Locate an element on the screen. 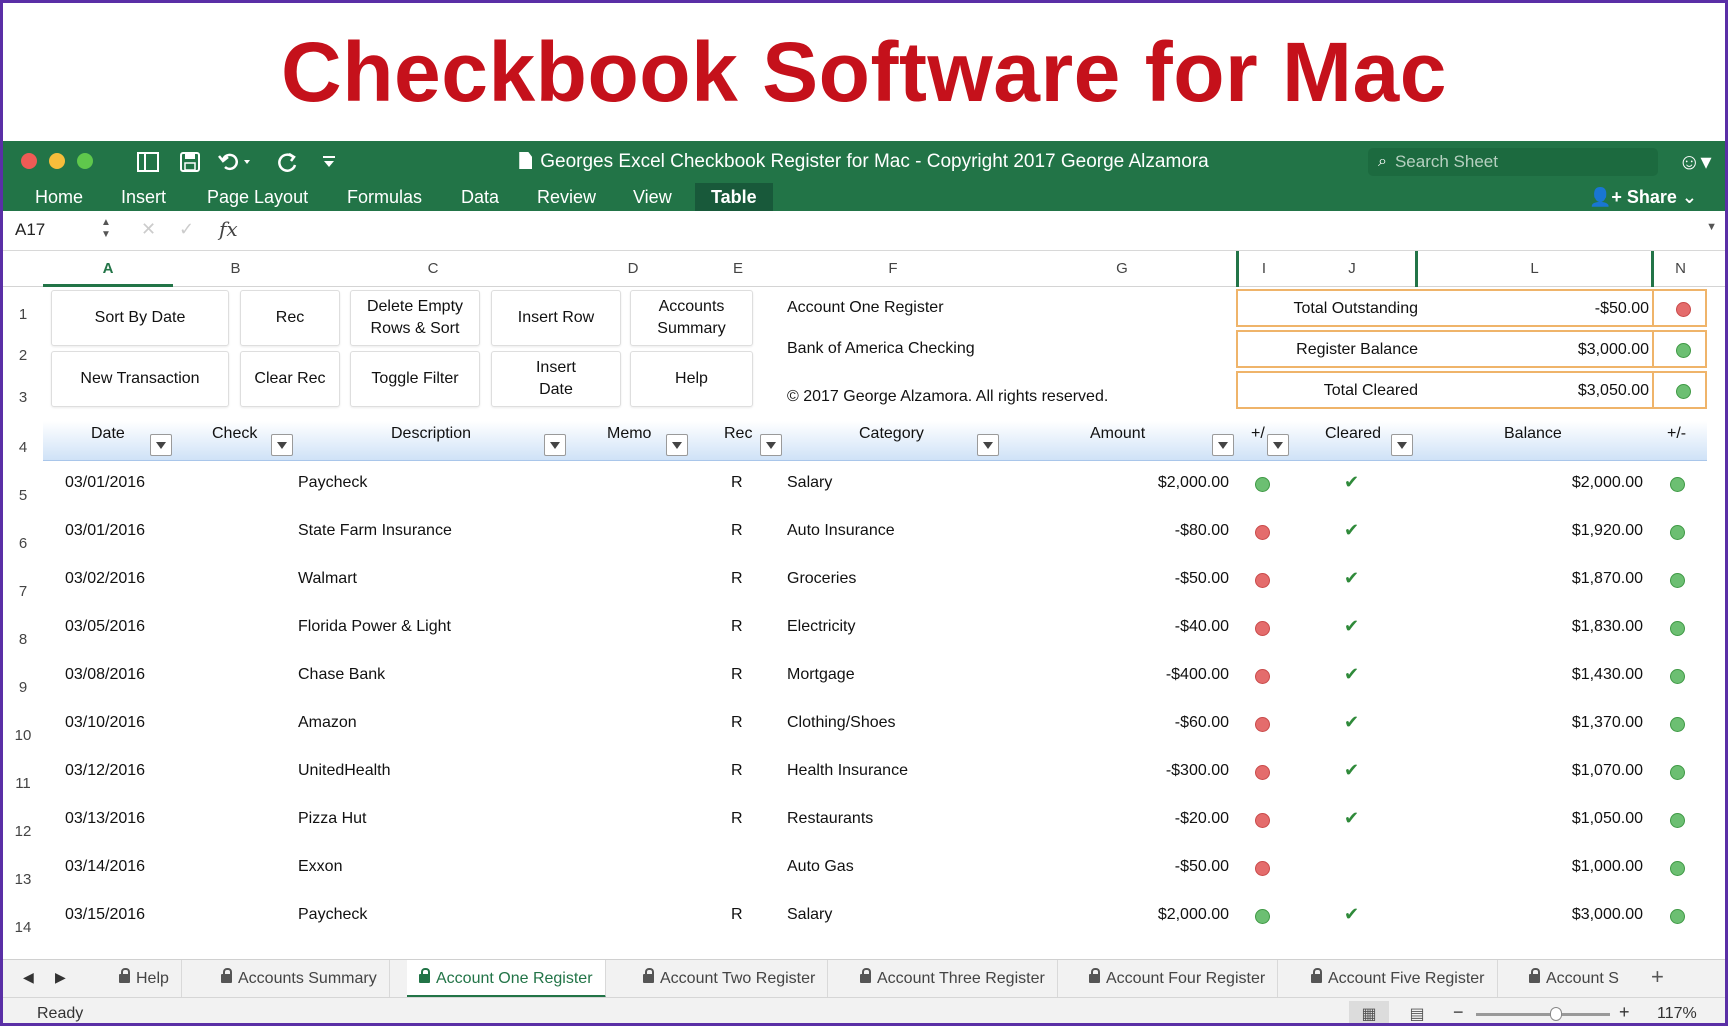 Image resolution: width=1728 pixels, height=1026 pixels. amount-cell: -$40.00 is located at coordinates (1202, 627).